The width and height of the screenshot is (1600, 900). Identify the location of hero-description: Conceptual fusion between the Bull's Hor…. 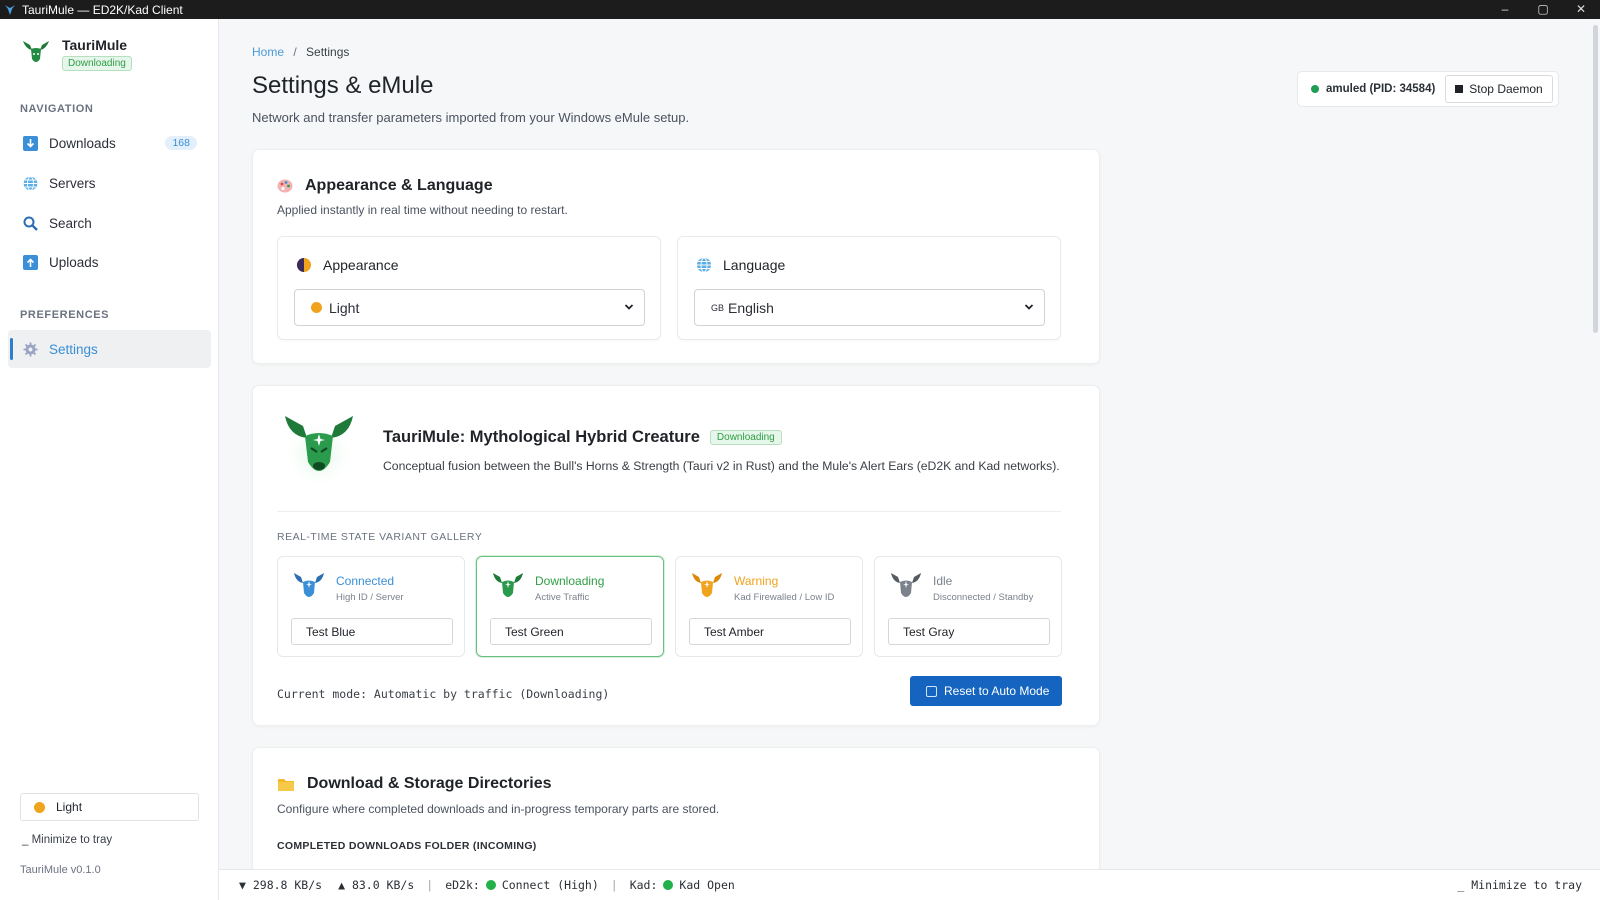
(721, 466).